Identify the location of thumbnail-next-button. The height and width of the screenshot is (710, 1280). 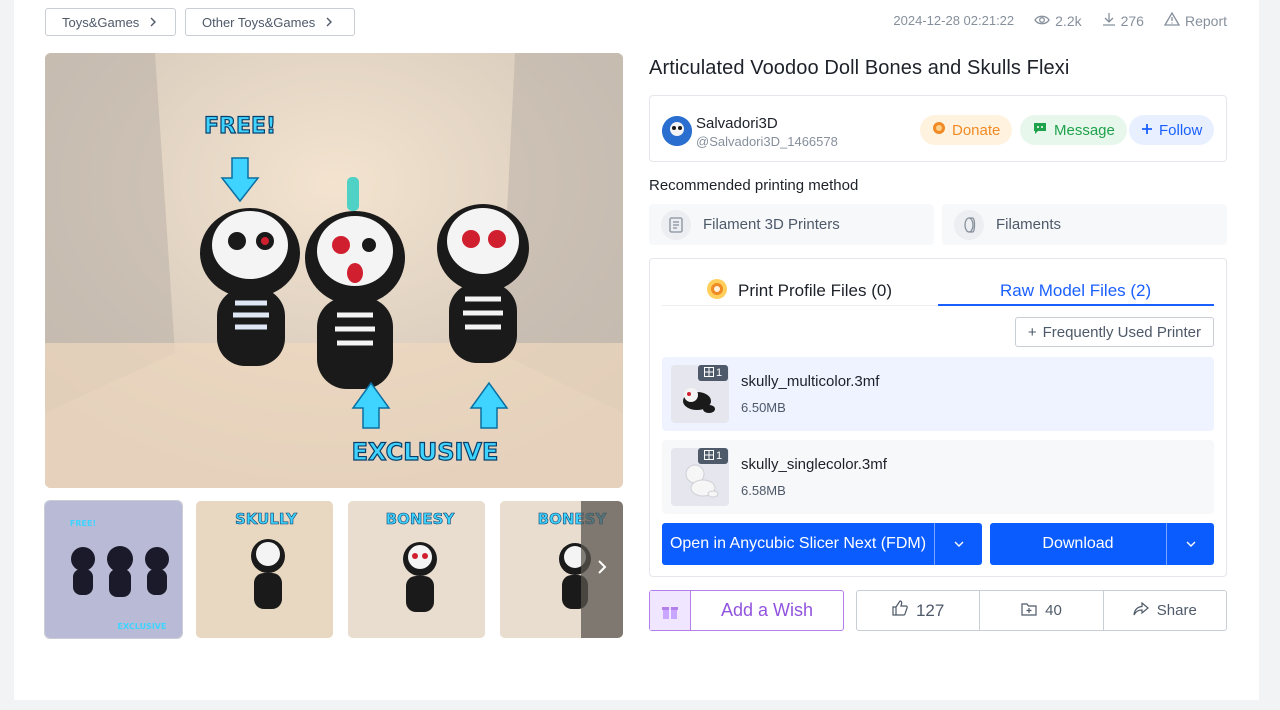
(602, 569).